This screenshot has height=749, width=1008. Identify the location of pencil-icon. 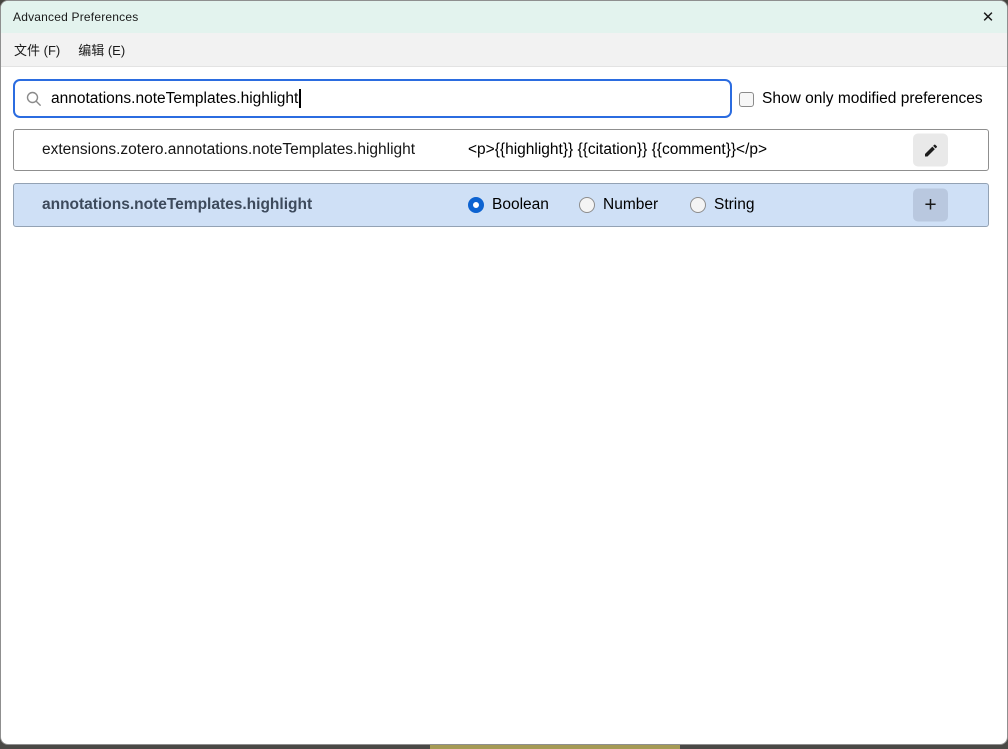
(930, 149).